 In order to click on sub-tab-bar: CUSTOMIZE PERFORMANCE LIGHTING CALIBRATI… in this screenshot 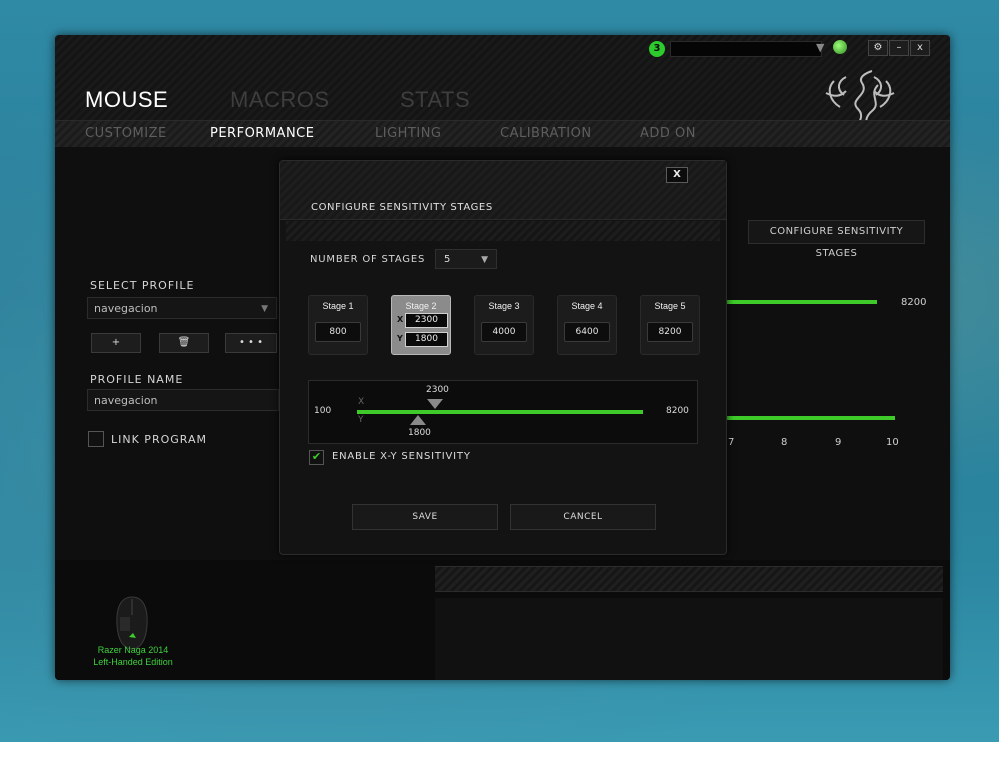, I will do `click(502, 134)`.